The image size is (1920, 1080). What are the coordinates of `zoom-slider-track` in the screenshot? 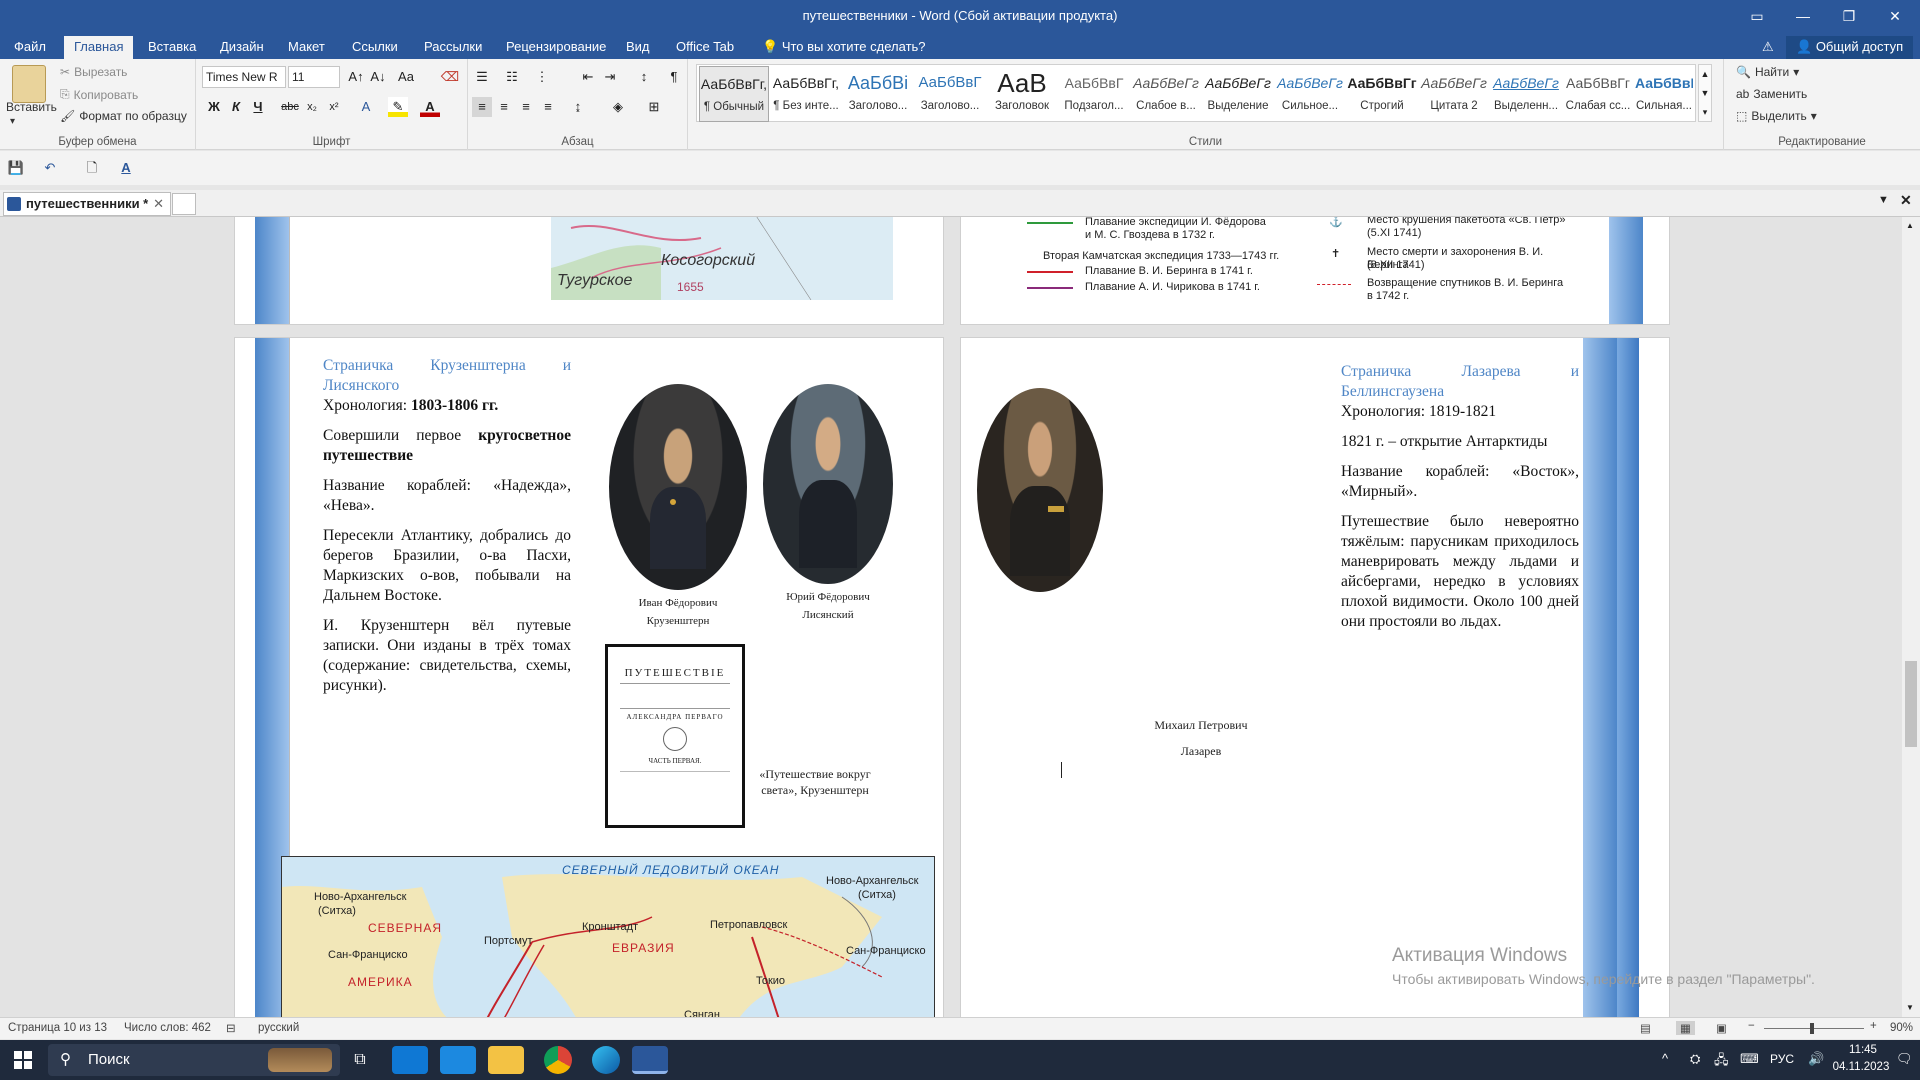 It's located at (1814, 1028).